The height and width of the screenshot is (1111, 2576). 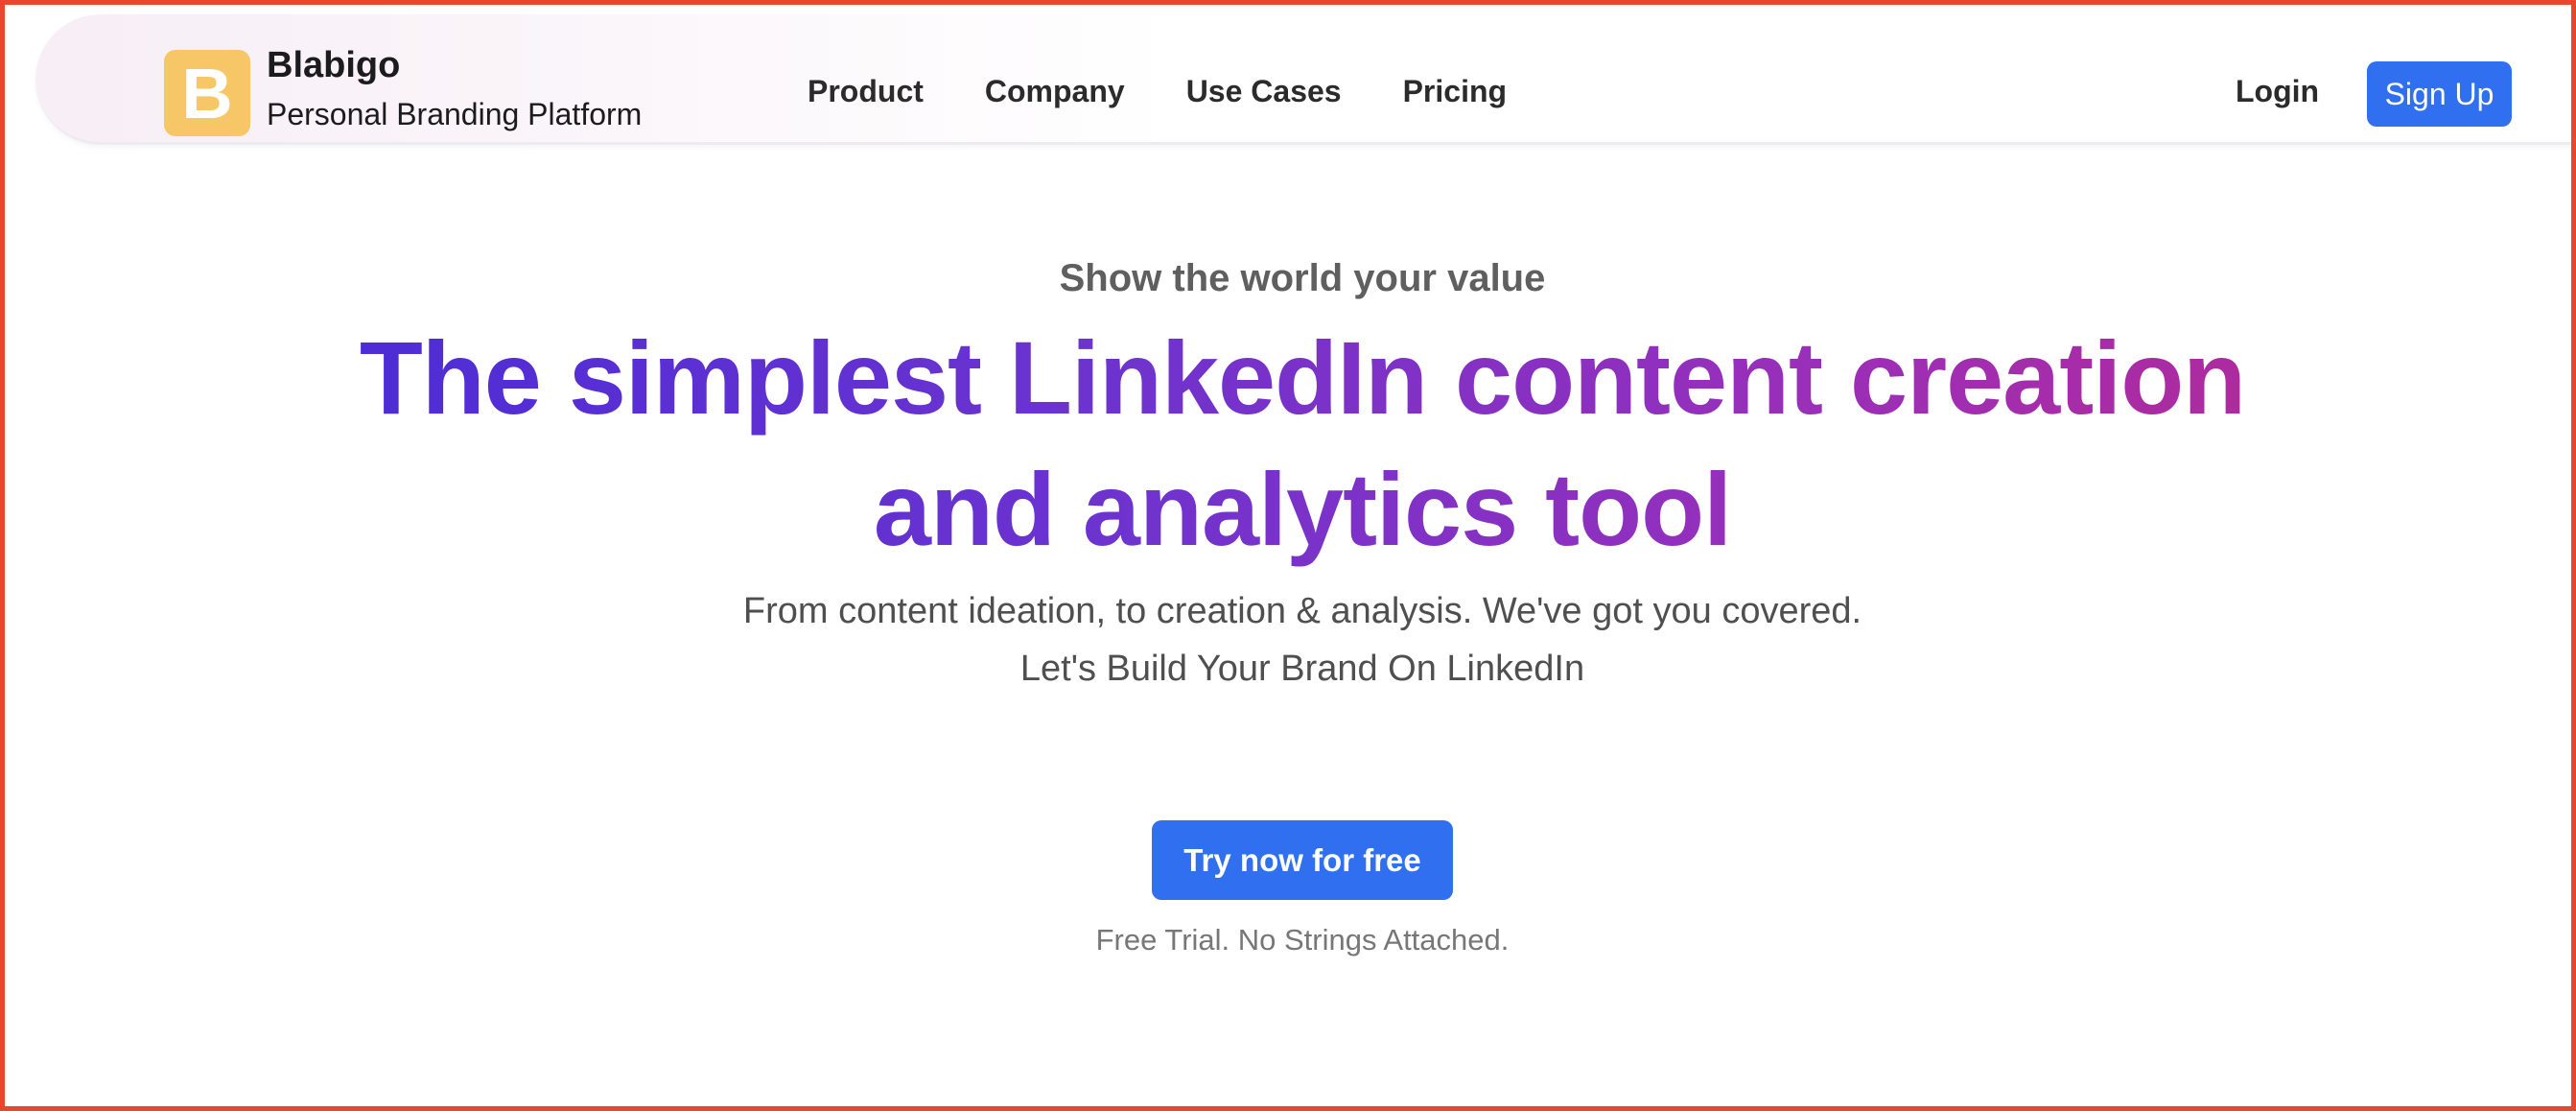 I want to click on login-link: Login, so click(x=2277, y=91).